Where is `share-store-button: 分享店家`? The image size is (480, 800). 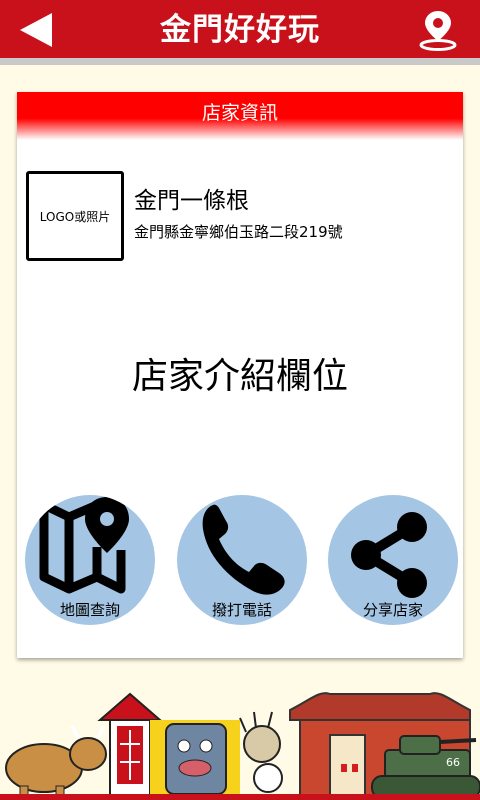
share-store-button: 分享店家 is located at coordinates (393, 560).